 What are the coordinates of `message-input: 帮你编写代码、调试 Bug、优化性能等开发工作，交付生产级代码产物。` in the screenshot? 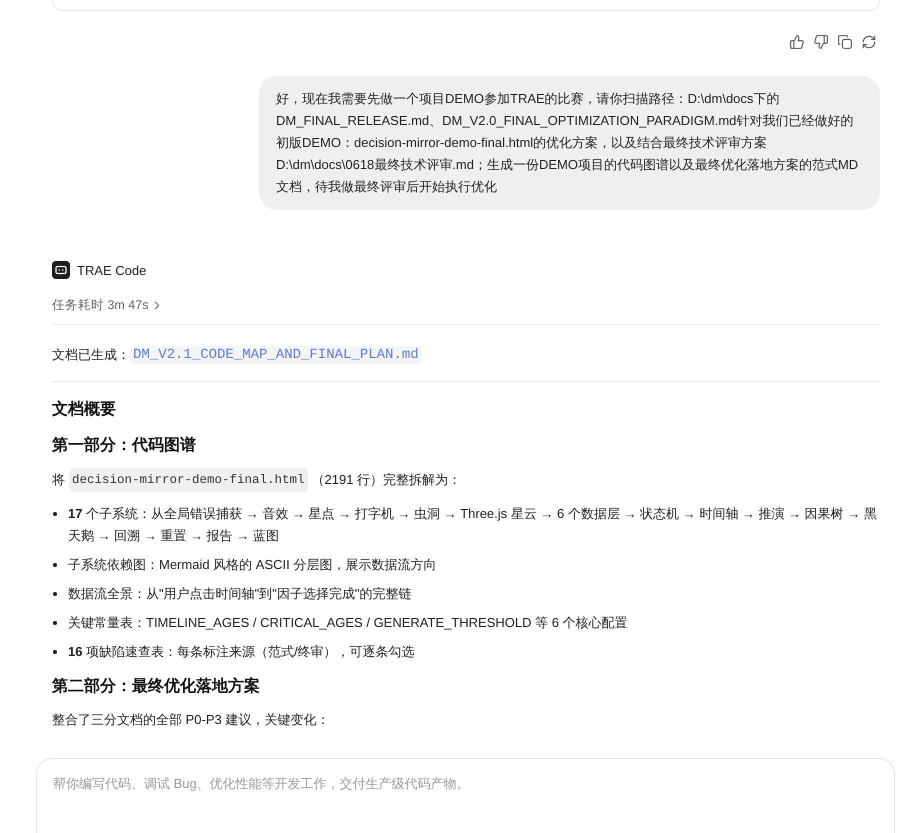 It's located at (465, 795).